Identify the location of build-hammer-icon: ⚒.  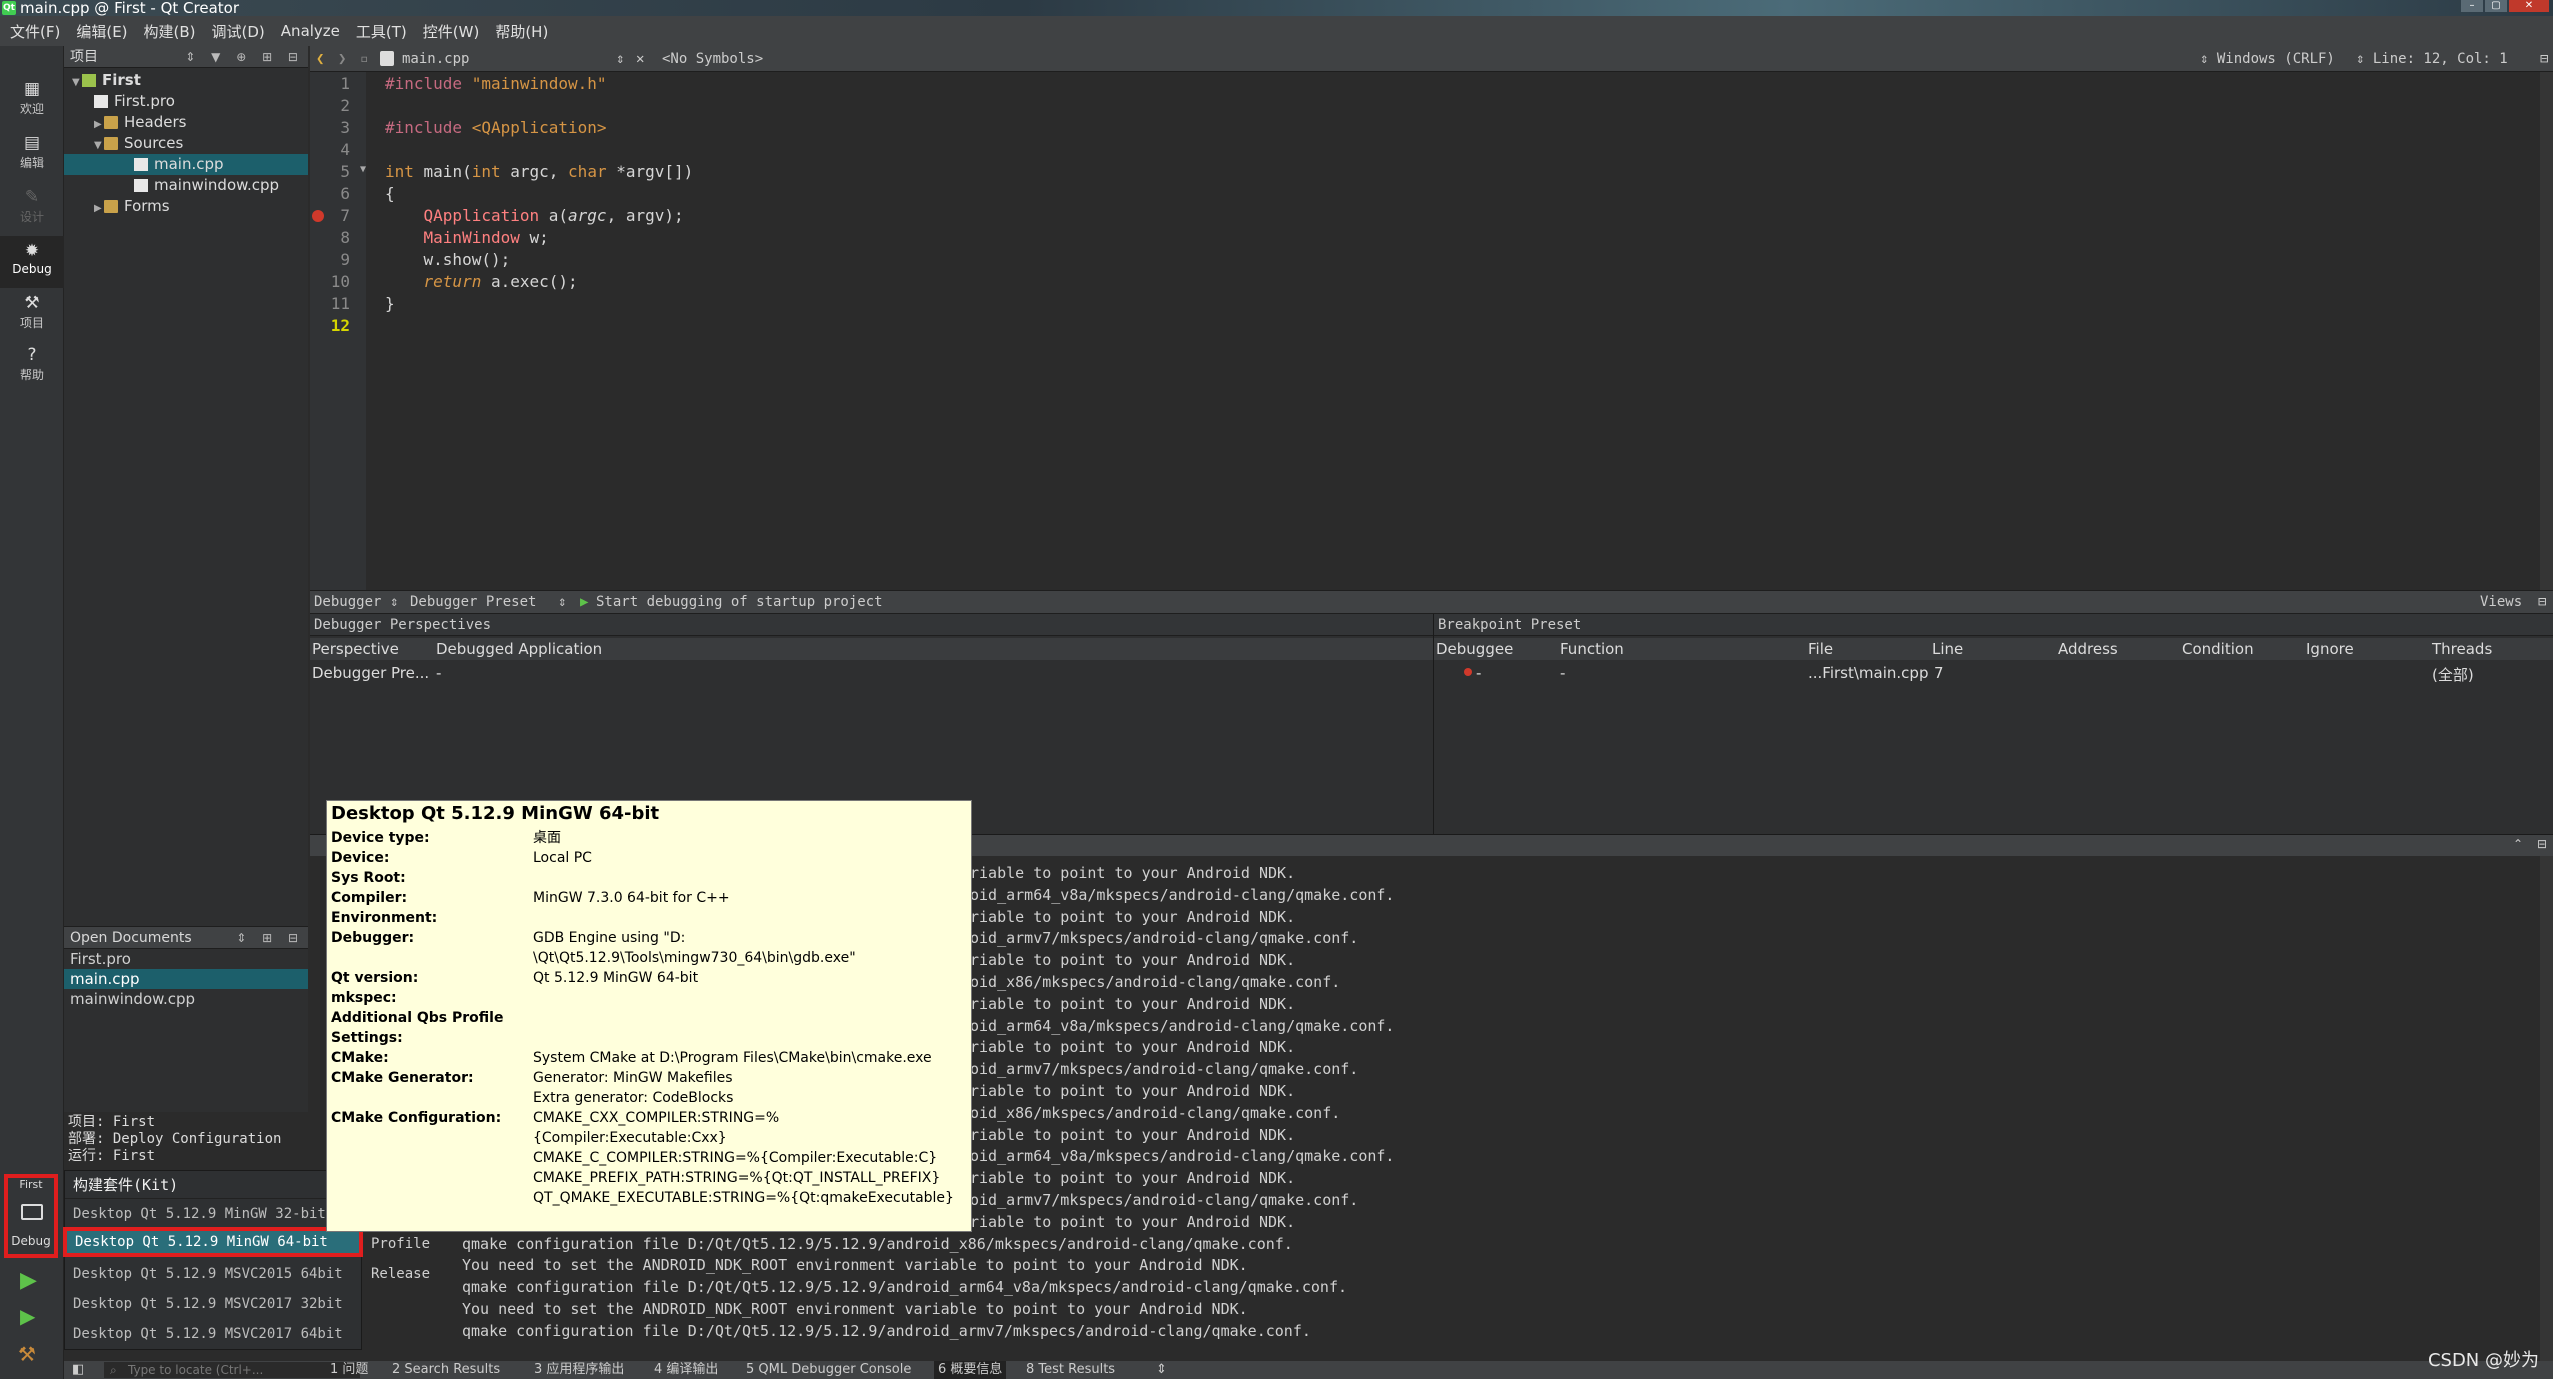
(27, 1354).